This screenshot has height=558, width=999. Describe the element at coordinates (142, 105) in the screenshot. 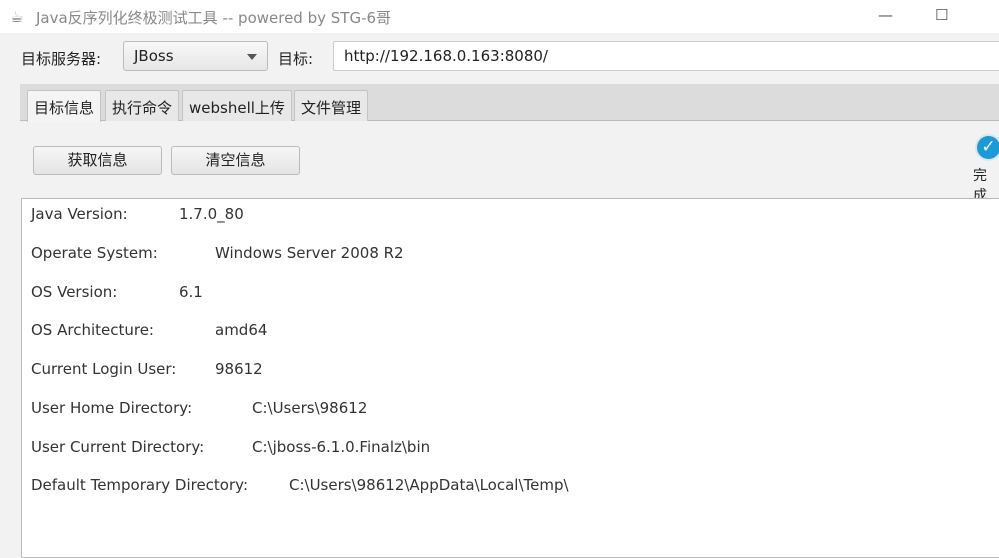

I see `tab-execute-command: 执行命令` at that location.